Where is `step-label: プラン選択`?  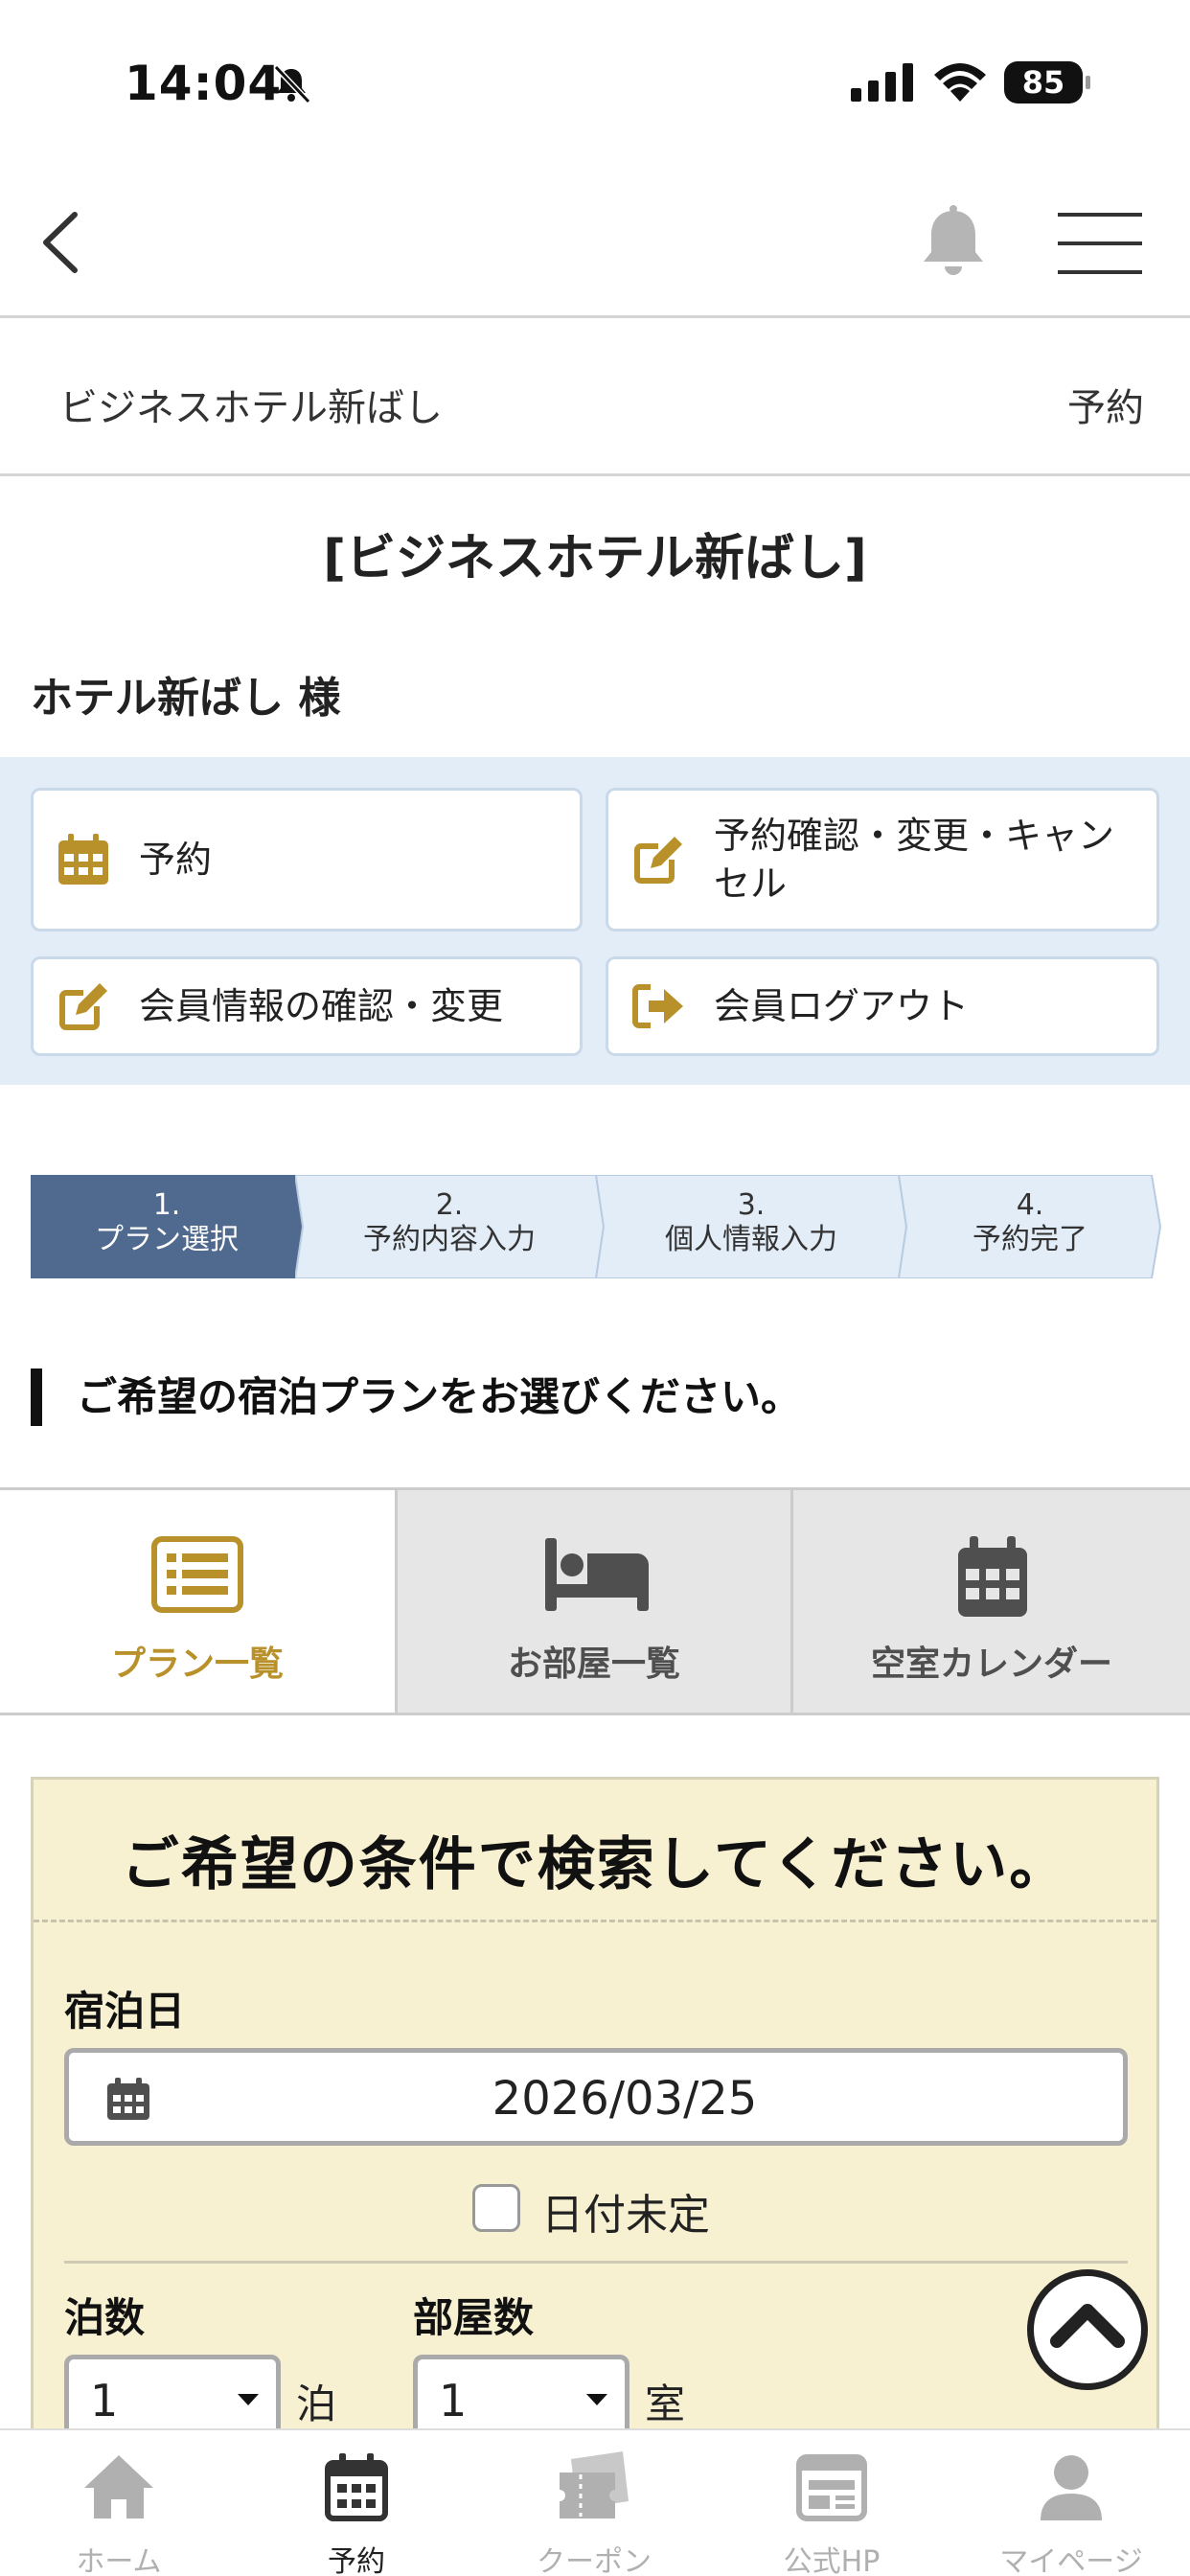 step-label: プラン選択 is located at coordinates (167, 1239).